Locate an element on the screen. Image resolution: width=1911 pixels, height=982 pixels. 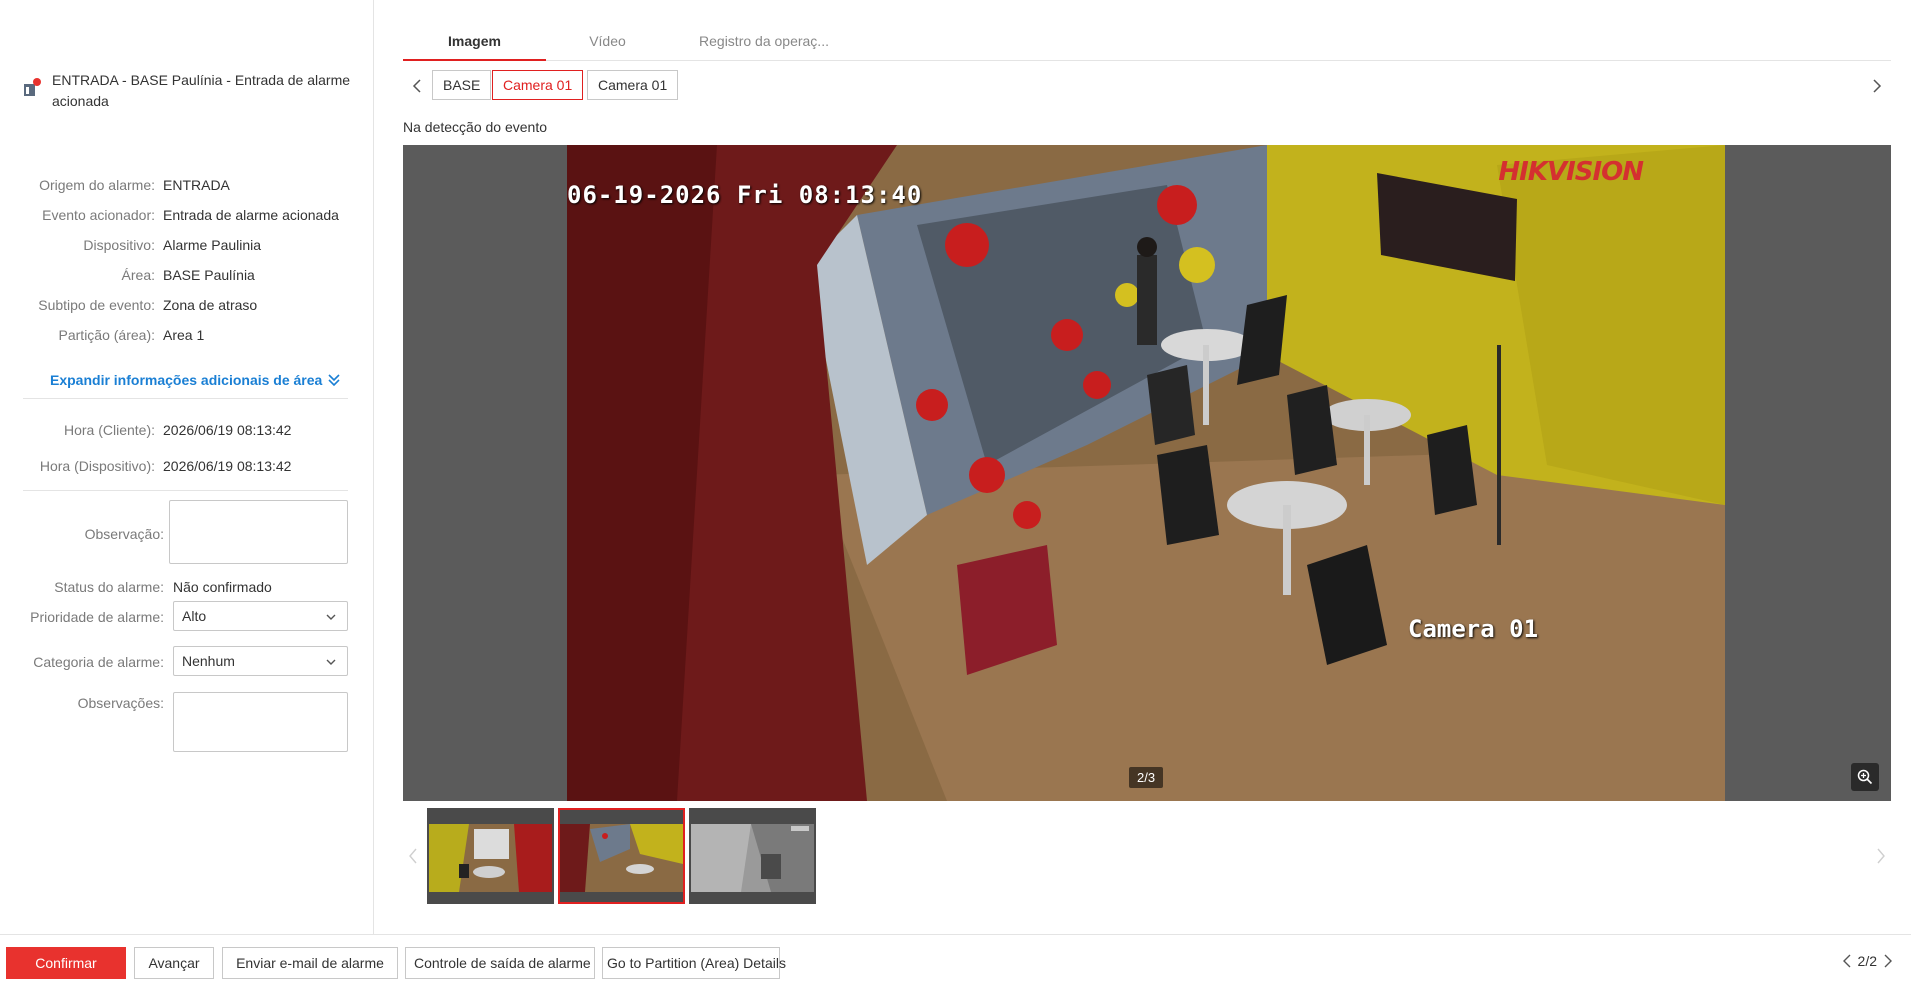
observacao-input is located at coordinates (258, 532).